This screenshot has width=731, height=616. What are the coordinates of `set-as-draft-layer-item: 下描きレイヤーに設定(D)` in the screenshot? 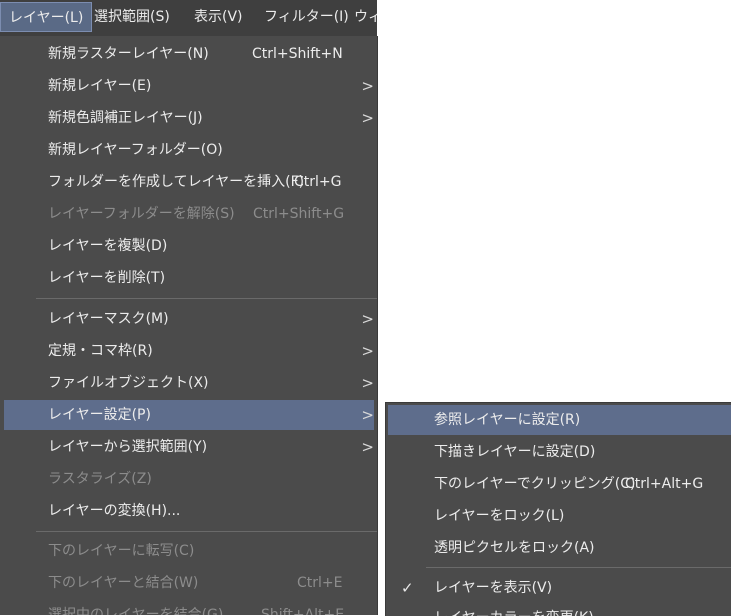 It's located at (559, 452).